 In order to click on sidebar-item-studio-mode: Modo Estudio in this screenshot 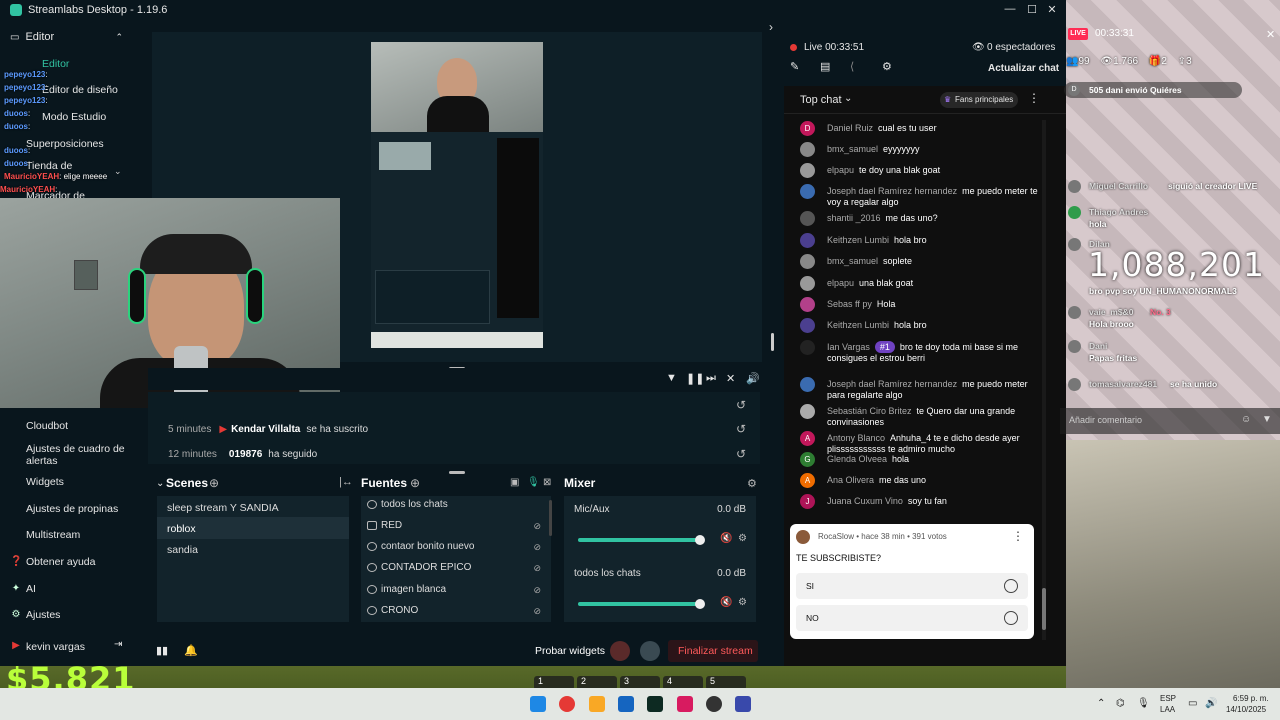, I will do `click(74, 117)`.